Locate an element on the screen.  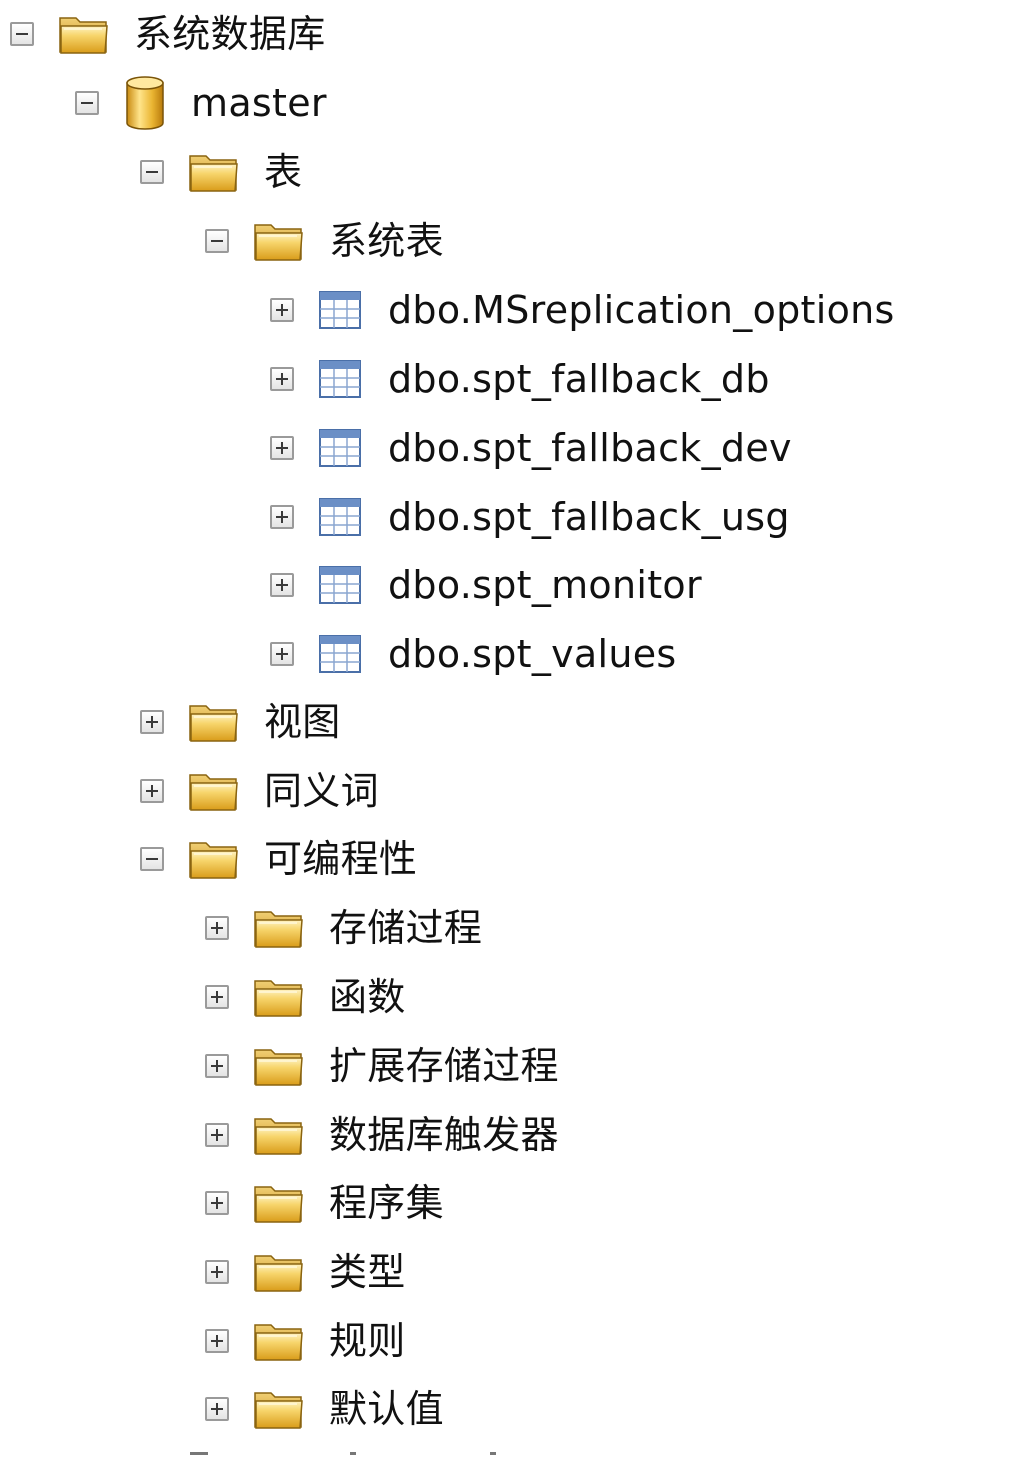
tree-node-label: 系统数据库 is located at coordinates (230, 34).